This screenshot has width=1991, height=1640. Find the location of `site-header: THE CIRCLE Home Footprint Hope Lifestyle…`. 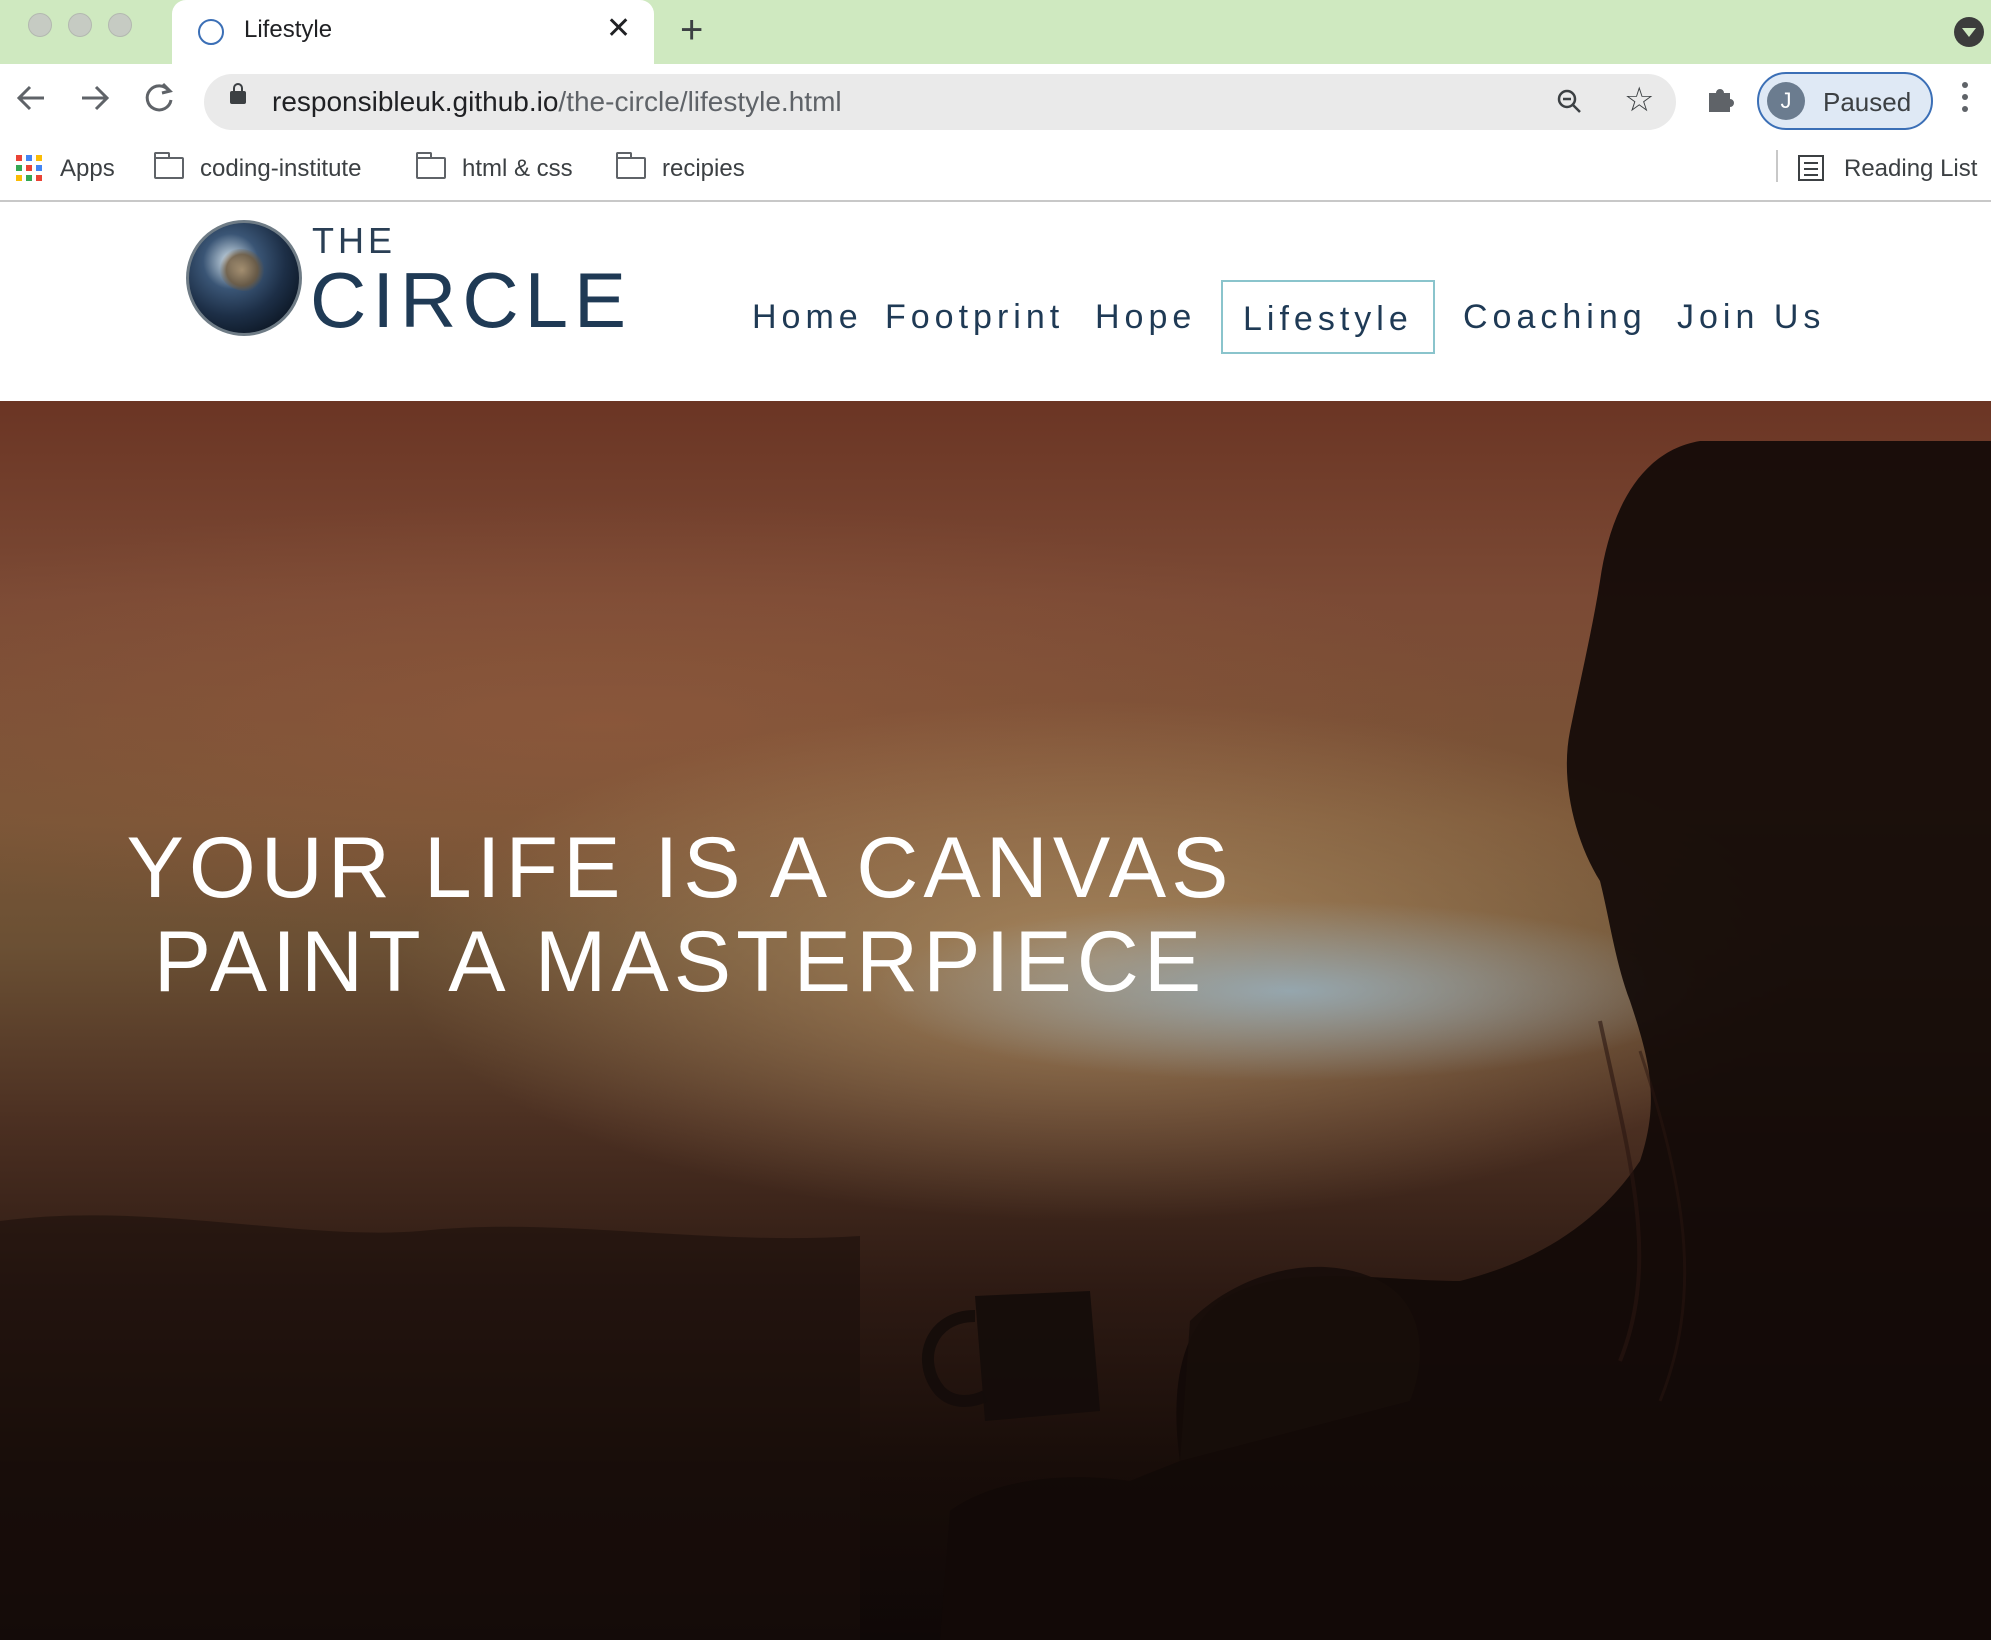

site-header: THE CIRCLE Home Footprint Hope Lifestyle… is located at coordinates (995, 301).